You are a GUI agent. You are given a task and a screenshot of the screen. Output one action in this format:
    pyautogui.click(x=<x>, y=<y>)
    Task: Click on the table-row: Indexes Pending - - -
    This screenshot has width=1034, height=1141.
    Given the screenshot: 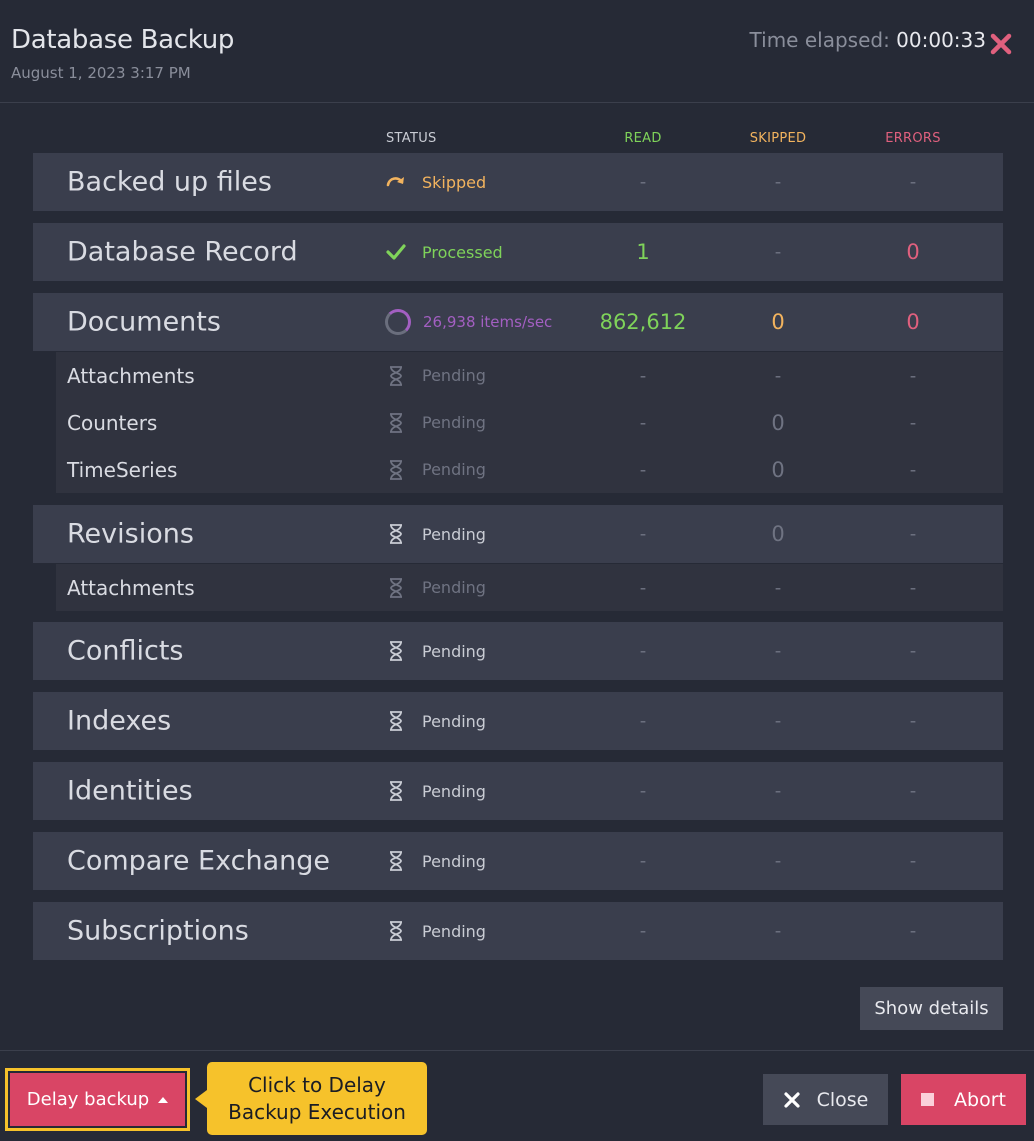 What is the action you would take?
    pyautogui.click(x=518, y=721)
    